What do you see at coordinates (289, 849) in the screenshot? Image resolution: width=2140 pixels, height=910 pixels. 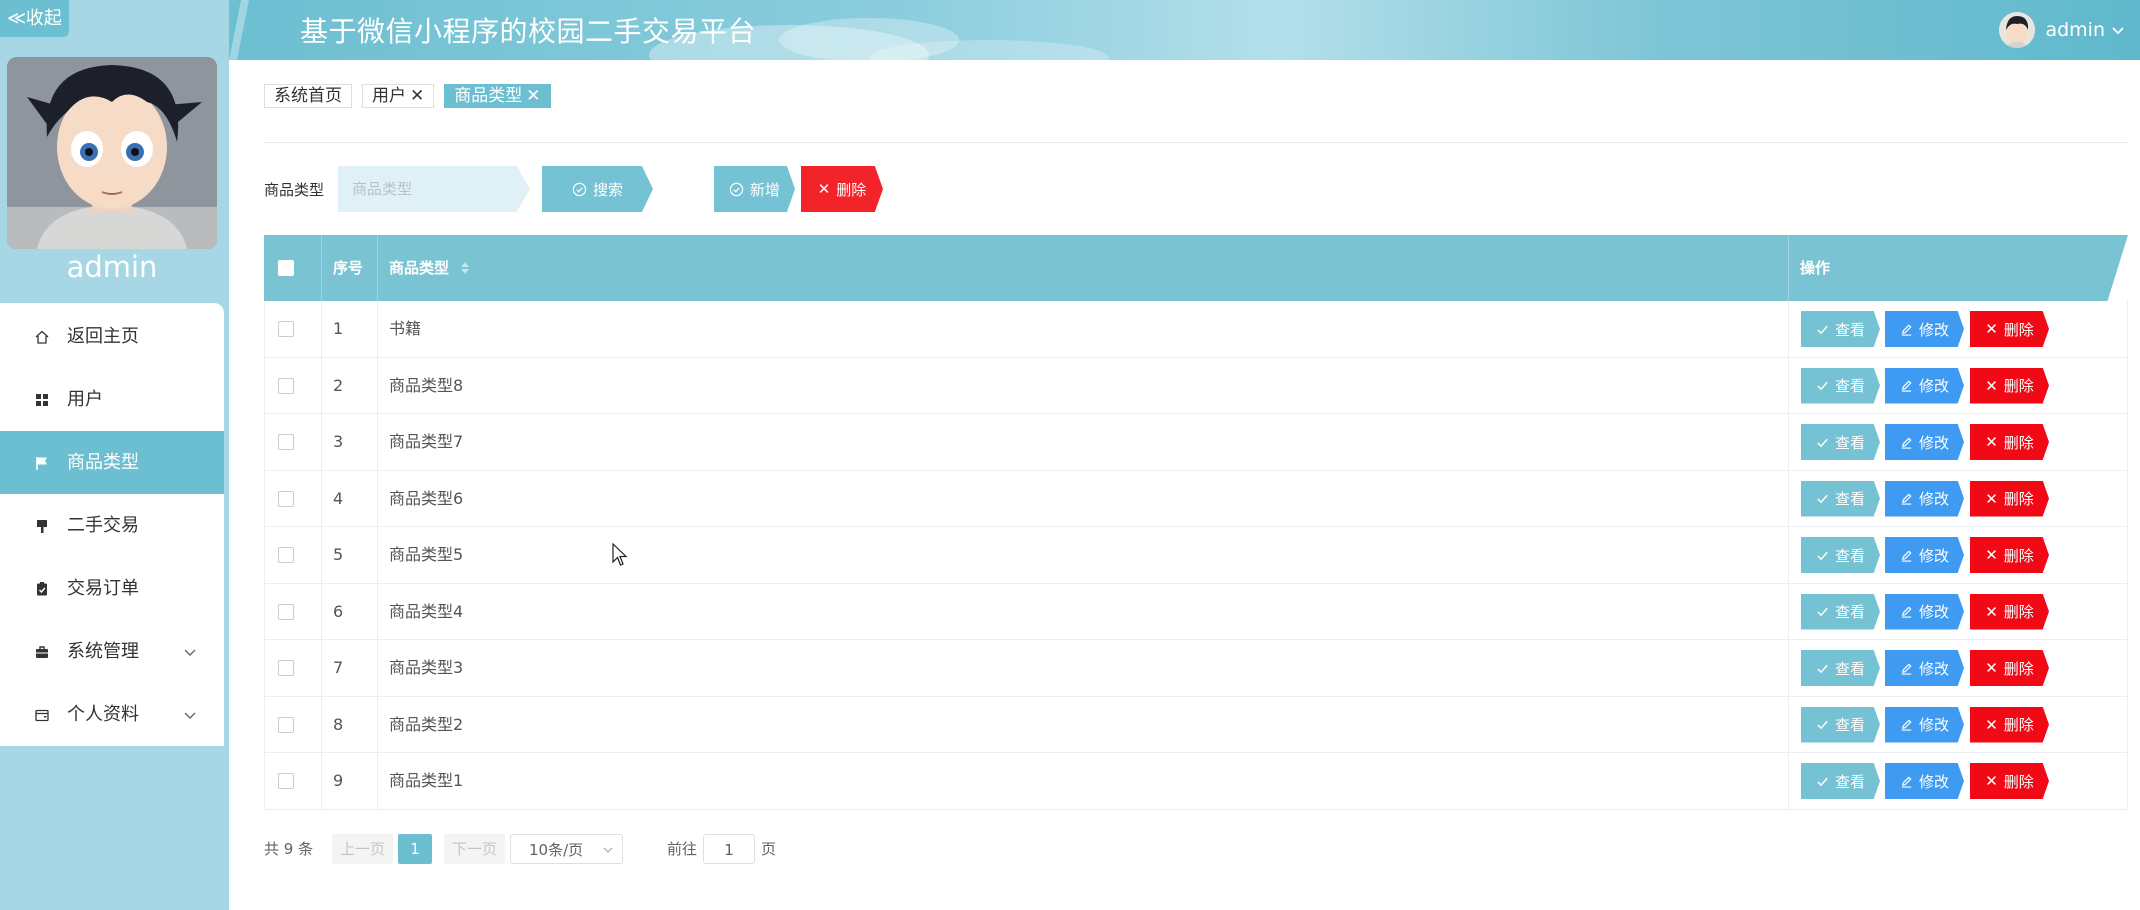 I see `pagination-total: 共 9 条` at bounding box center [289, 849].